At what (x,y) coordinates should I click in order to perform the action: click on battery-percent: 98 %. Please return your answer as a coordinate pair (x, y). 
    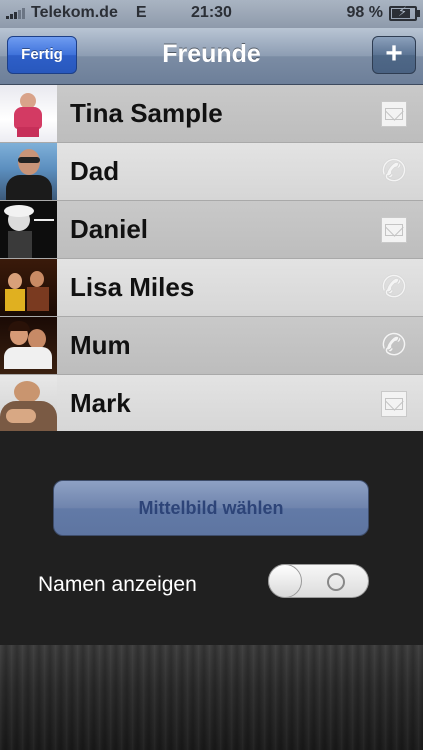
    Looking at the image, I should click on (364, 12).